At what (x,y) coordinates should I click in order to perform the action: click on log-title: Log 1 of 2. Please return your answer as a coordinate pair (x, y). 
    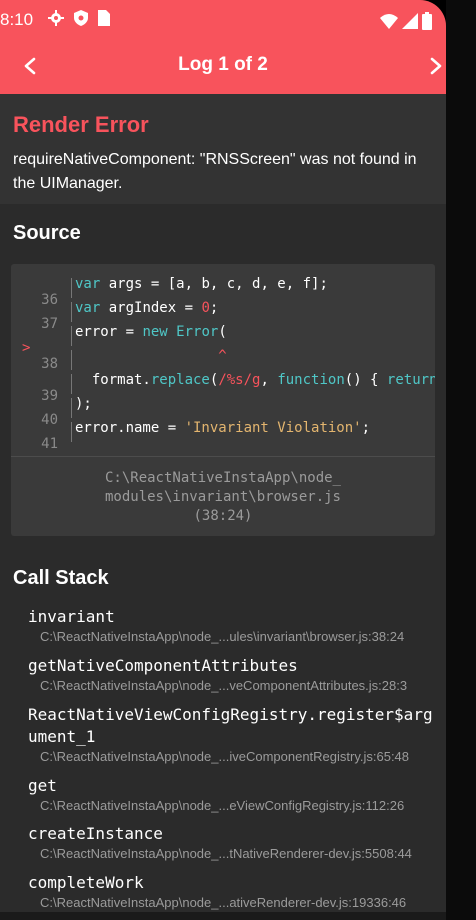
    Looking at the image, I should click on (223, 64).